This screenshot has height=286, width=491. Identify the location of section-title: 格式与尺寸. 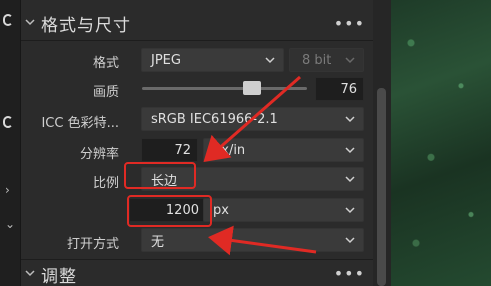
(86, 25).